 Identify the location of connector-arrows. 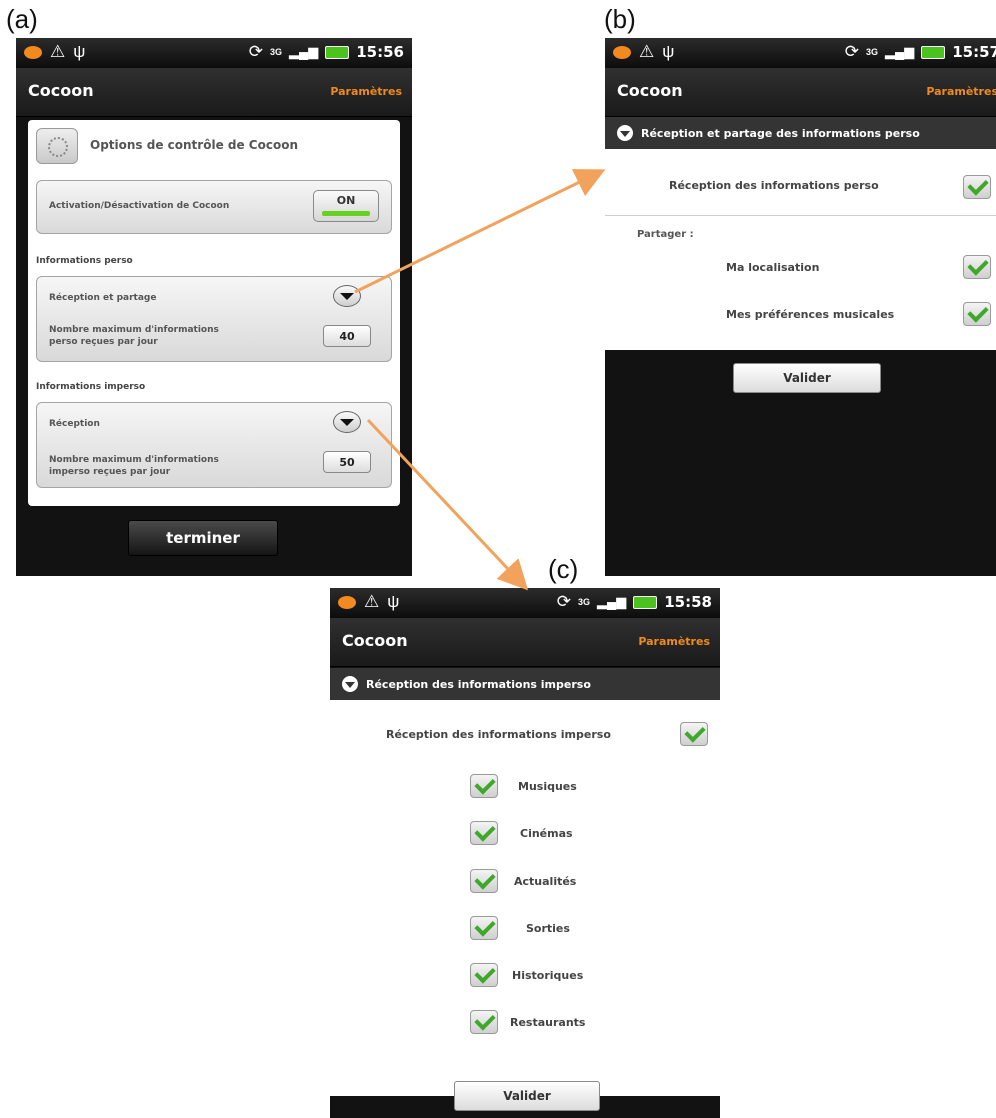
(480, 380).